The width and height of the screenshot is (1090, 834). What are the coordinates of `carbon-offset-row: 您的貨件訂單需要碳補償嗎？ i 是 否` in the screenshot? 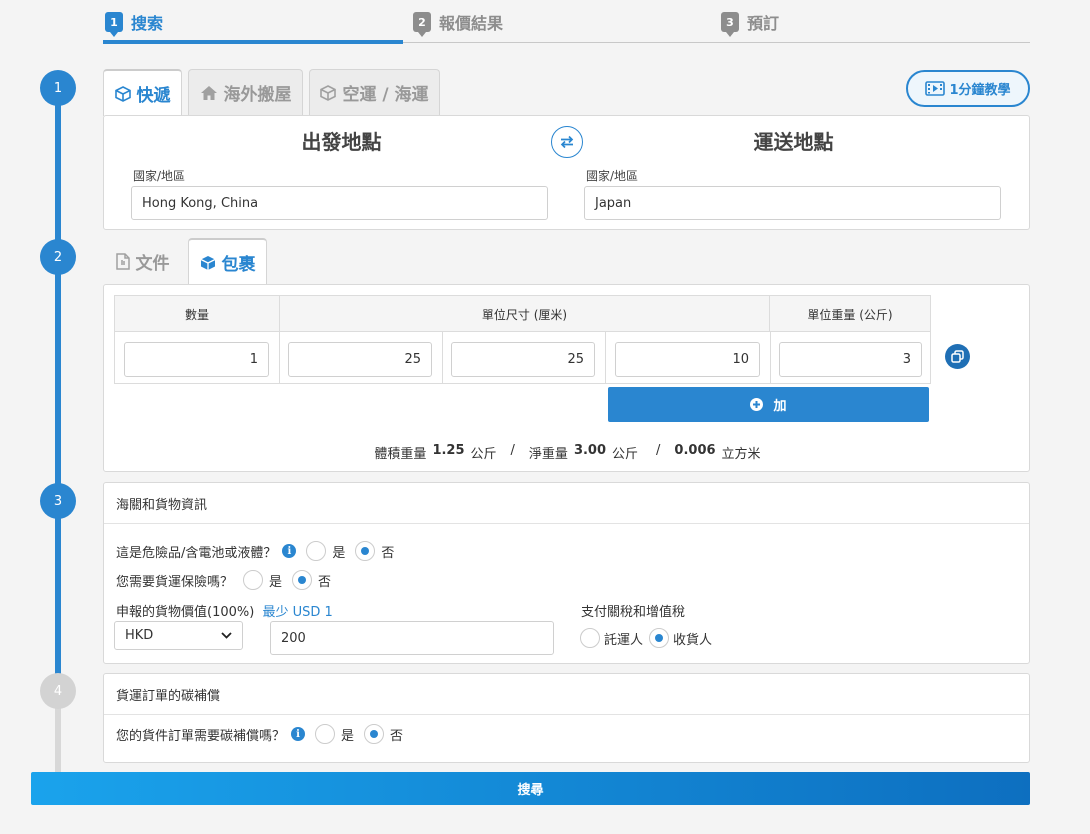 It's located at (259, 734).